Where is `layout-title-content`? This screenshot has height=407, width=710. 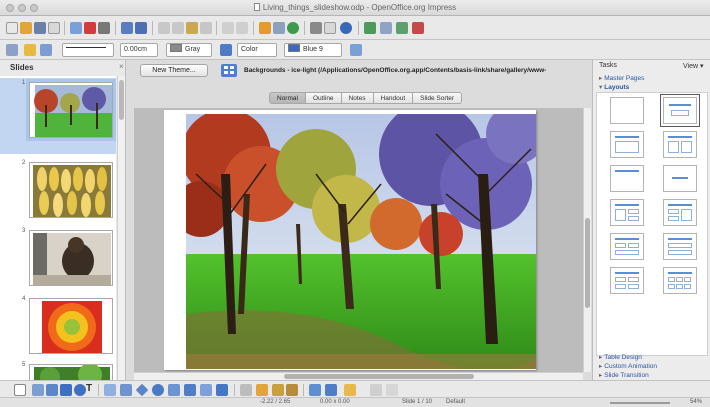
layout-title-content is located at coordinates (627, 144).